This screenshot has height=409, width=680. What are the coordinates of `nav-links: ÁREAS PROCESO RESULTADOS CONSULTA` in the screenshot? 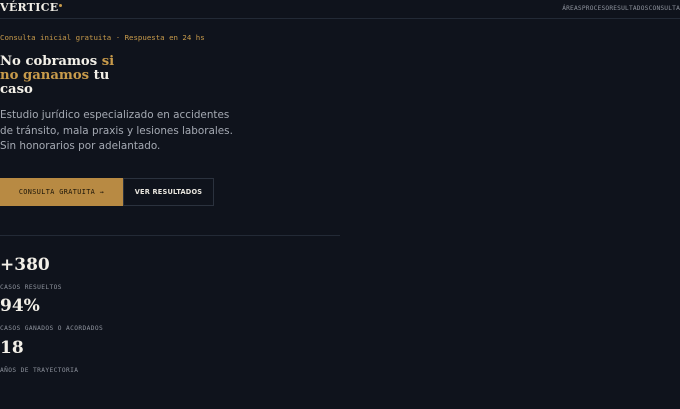 It's located at (621, 8).